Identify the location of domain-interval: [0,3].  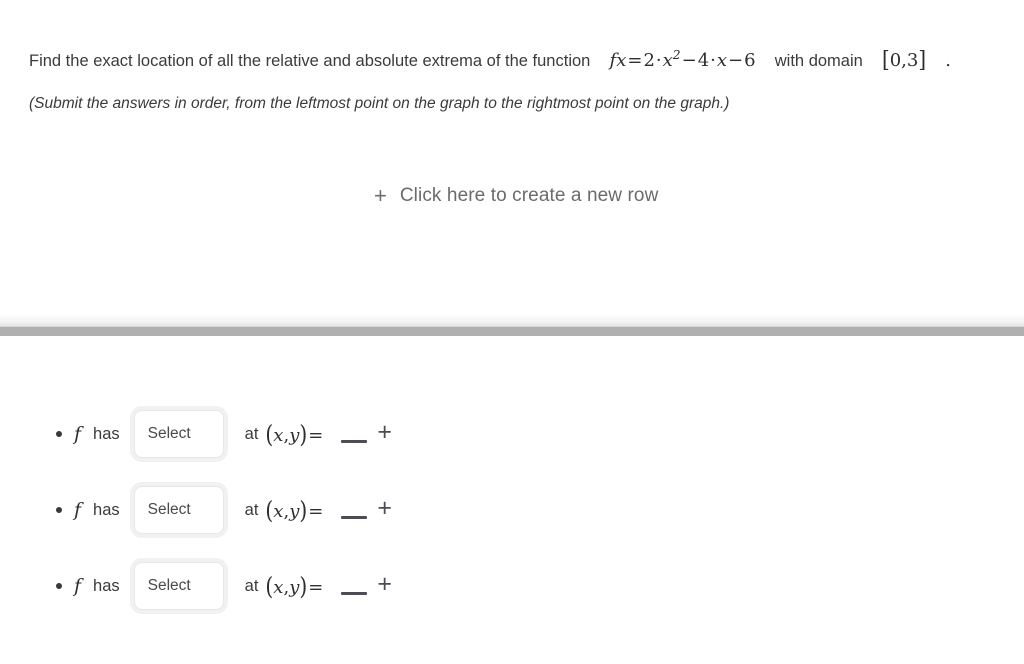
(904, 59).